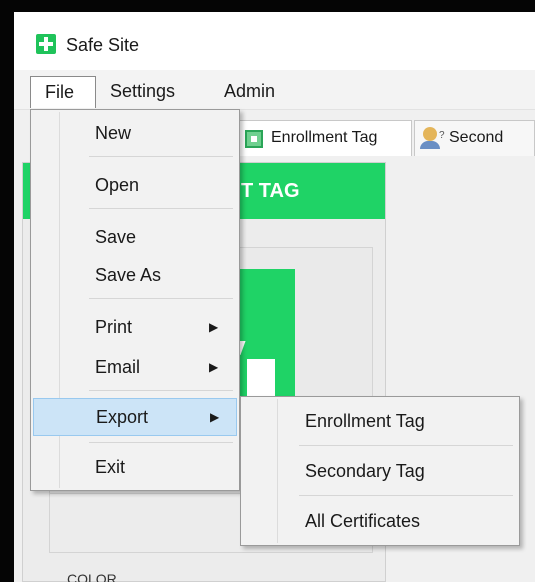 Image resolution: width=535 pixels, height=582 pixels. I want to click on menu-item-label: Open, so click(117, 185).